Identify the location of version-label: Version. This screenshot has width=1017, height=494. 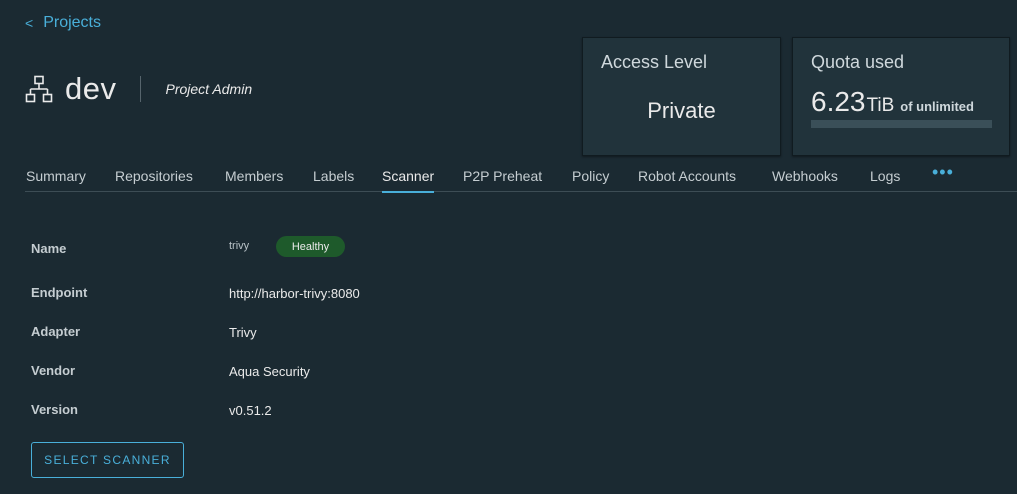
(54, 409).